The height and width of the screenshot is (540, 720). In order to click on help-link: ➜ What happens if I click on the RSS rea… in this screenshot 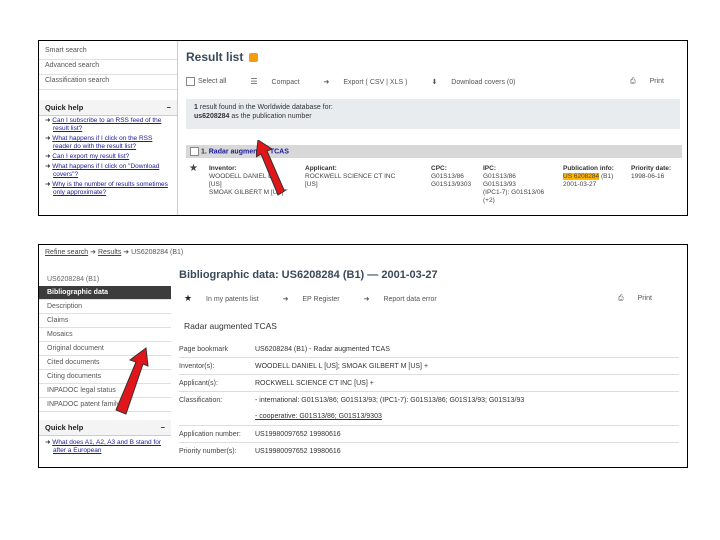, I will do `click(108, 143)`.